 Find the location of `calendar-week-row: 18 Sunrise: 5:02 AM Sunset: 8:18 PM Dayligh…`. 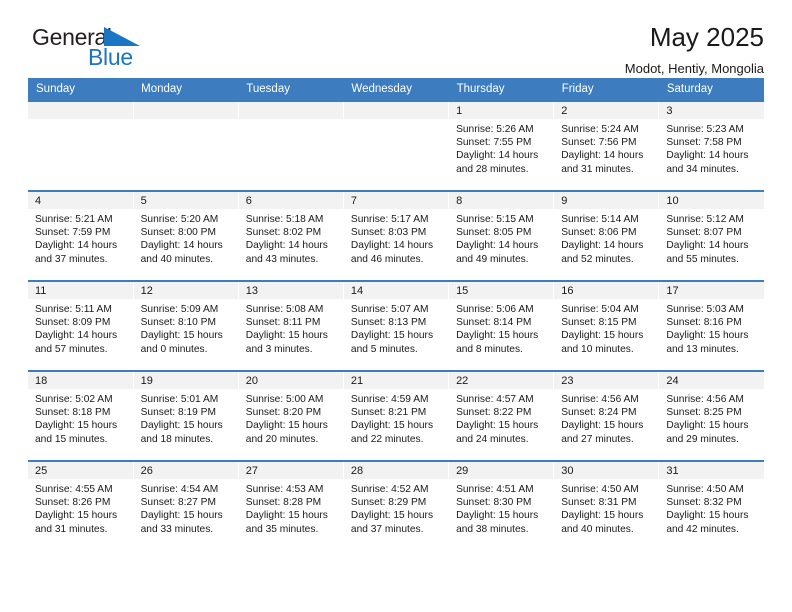

calendar-week-row: 18 Sunrise: 5:02 AM Sunset: 8:18 PM Dayligh… is located at coordinates (396, 415).